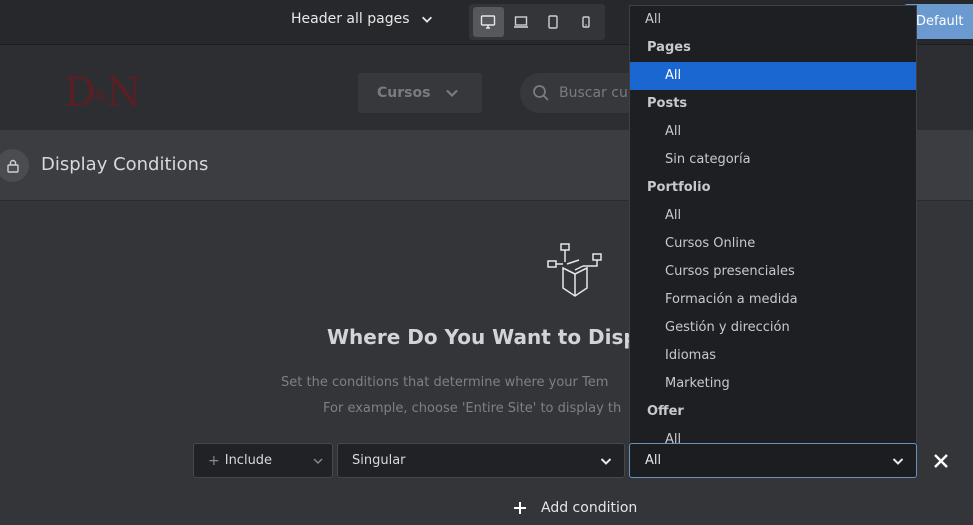 The height and width of the screenshot is (525, 973). Describe the element at coordinates (123, 93) in the screenshot. I see `logo-letter-2: N` at that location.